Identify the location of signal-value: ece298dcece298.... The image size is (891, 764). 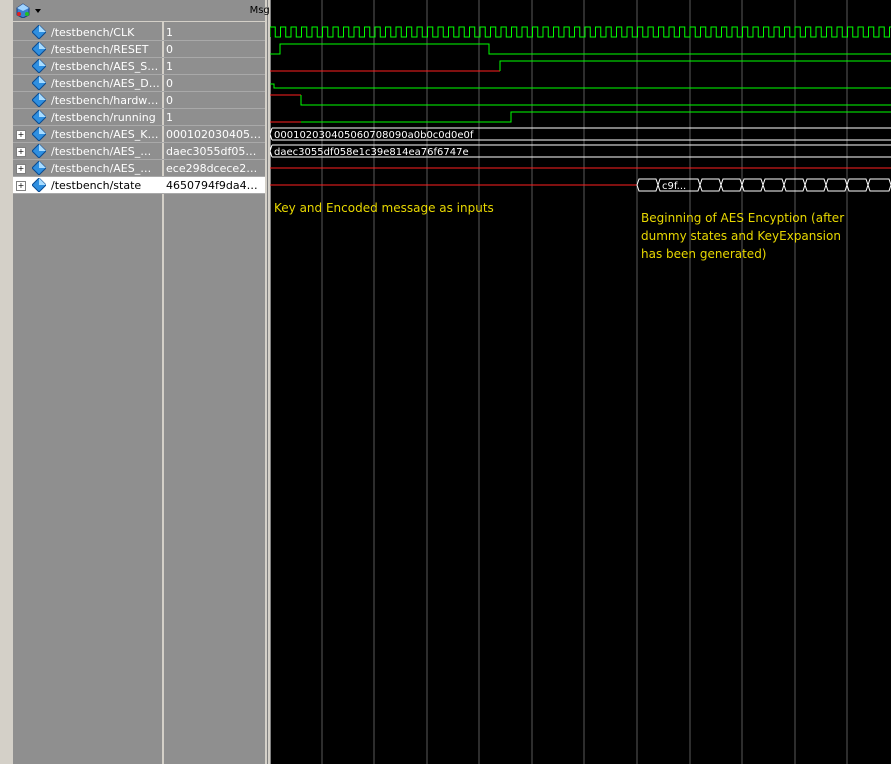
(214, 168).